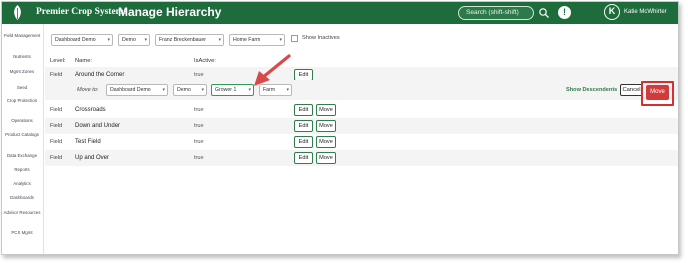  I want to click on move-farm-select: Farm ▾, so click(275, 90).